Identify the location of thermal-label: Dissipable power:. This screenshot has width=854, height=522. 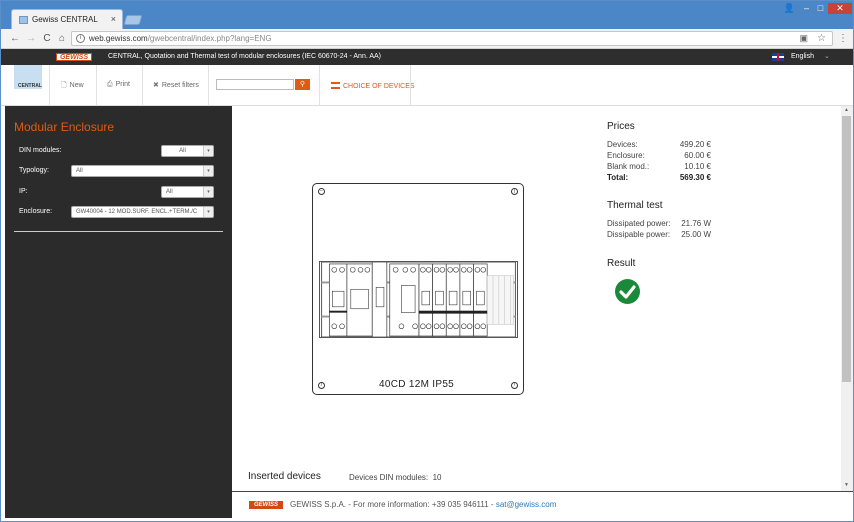
(639, 234).